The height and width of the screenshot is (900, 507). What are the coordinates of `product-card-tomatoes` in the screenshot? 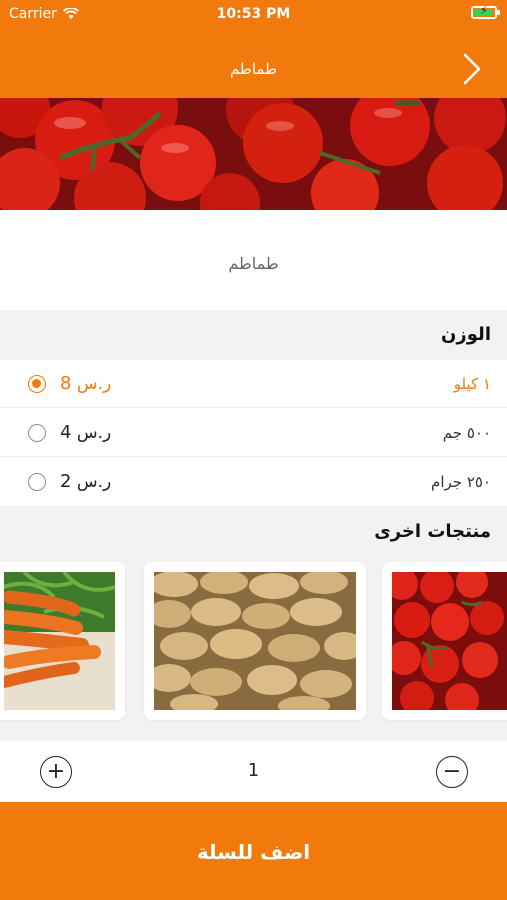 It's located at (444, 641).